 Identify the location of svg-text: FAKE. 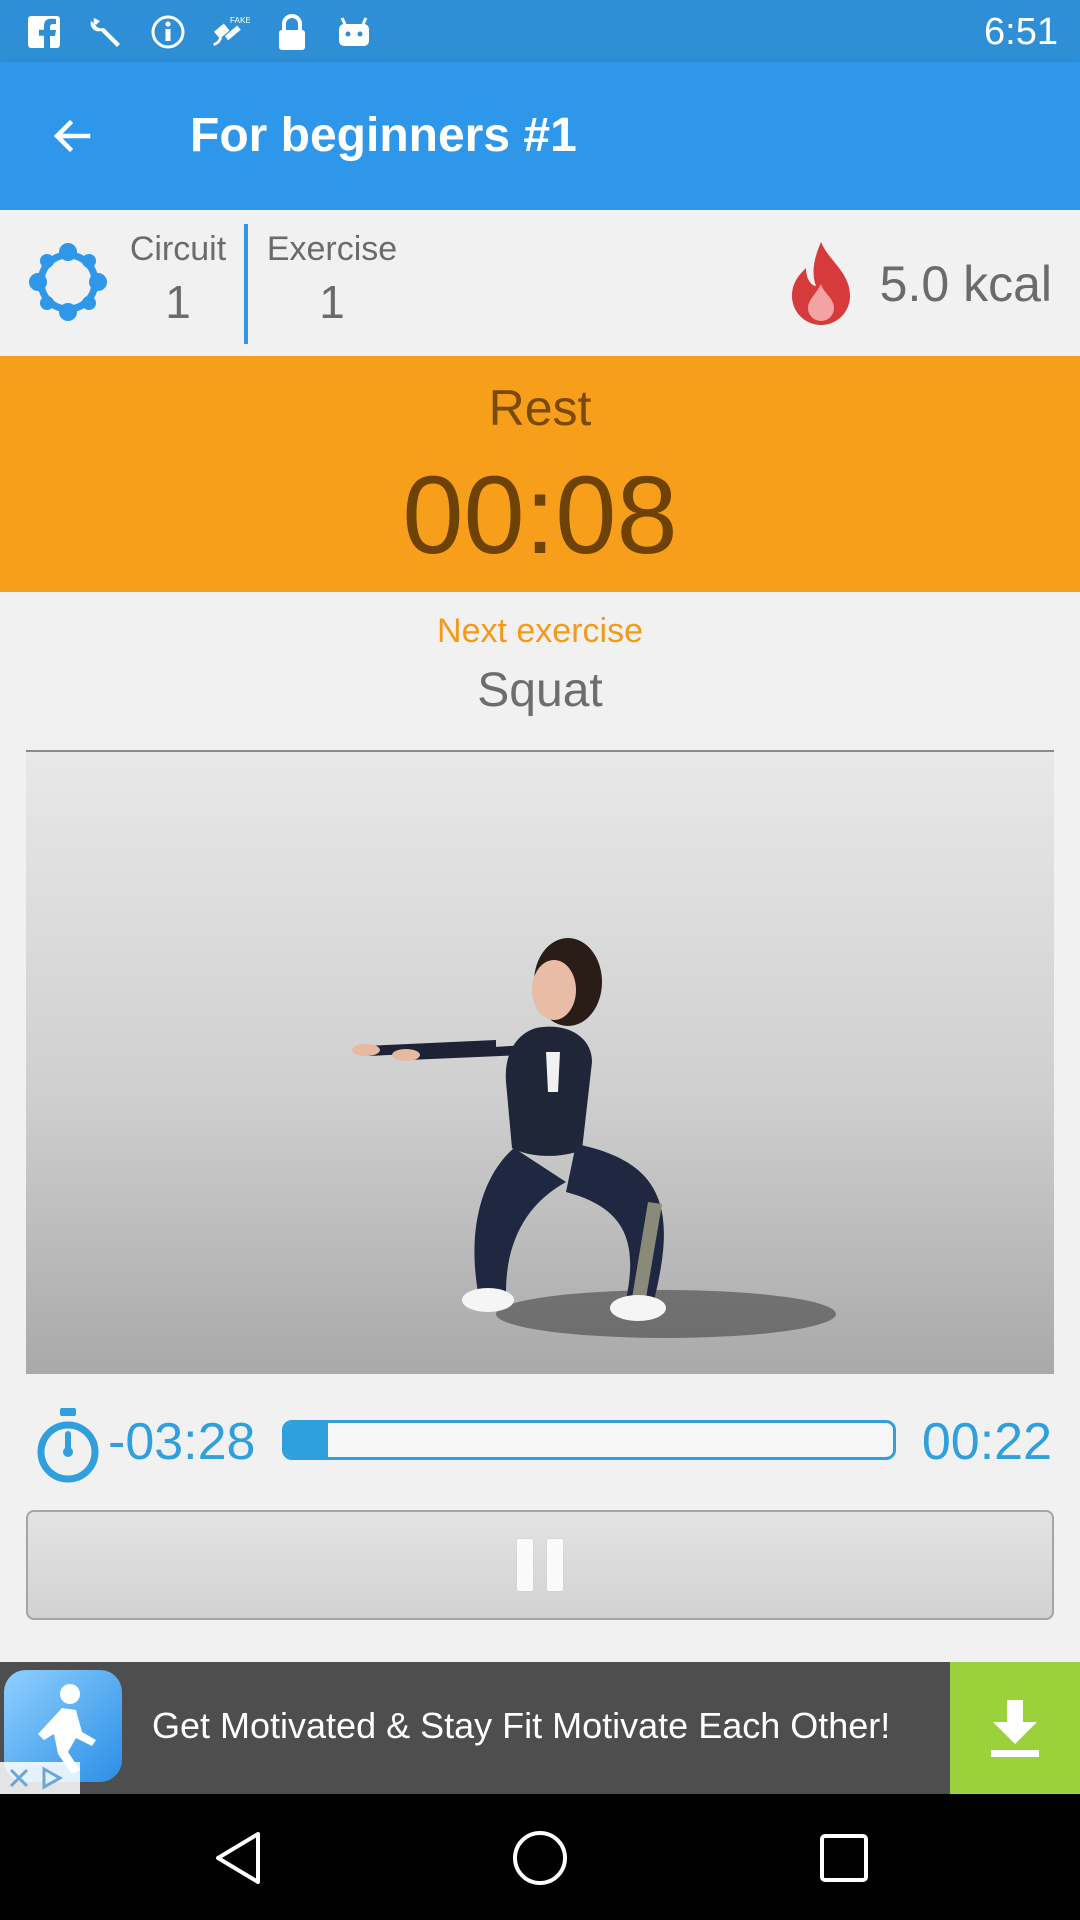
(240, 20).